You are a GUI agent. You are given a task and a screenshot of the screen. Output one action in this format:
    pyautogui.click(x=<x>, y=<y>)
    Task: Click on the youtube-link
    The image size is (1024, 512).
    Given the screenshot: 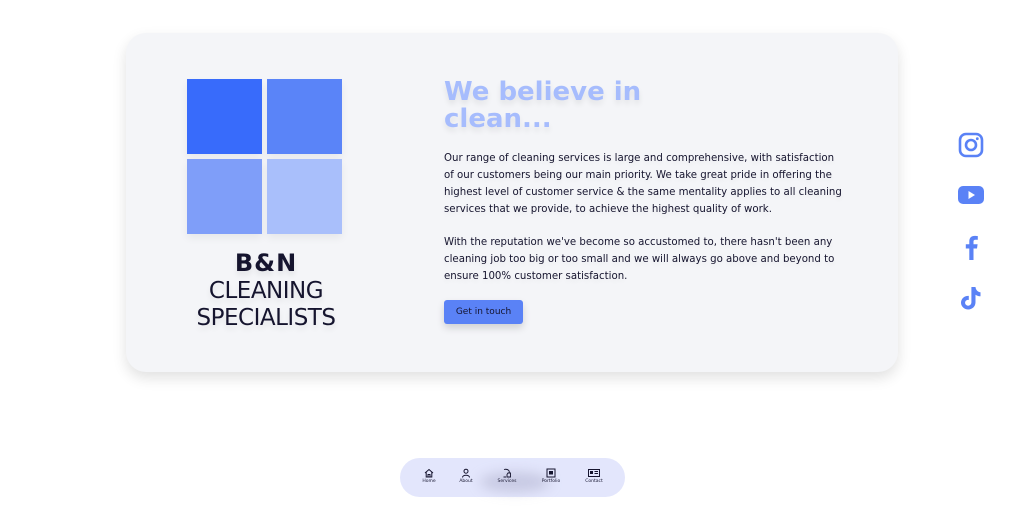 What is the action you would take?
    pyautogui.click(x=970, y=194)
    